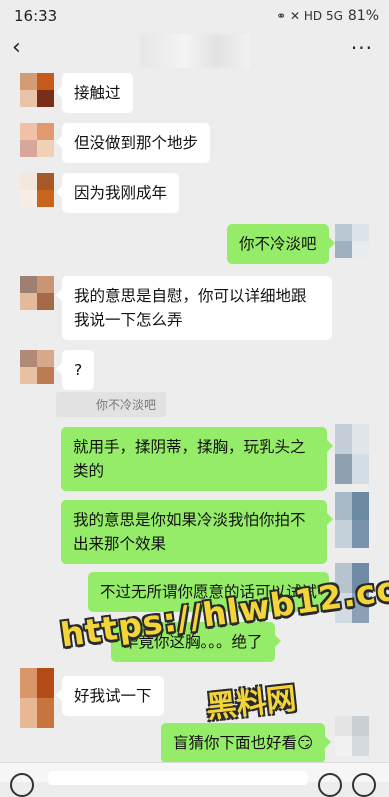 Image resolution: width=389 pixels, height=797 pixels. What do you see at coordinates (16, 48) in the screenshot?
I see `chevron-left-icon: ‹` at bounding box center [16, 48].